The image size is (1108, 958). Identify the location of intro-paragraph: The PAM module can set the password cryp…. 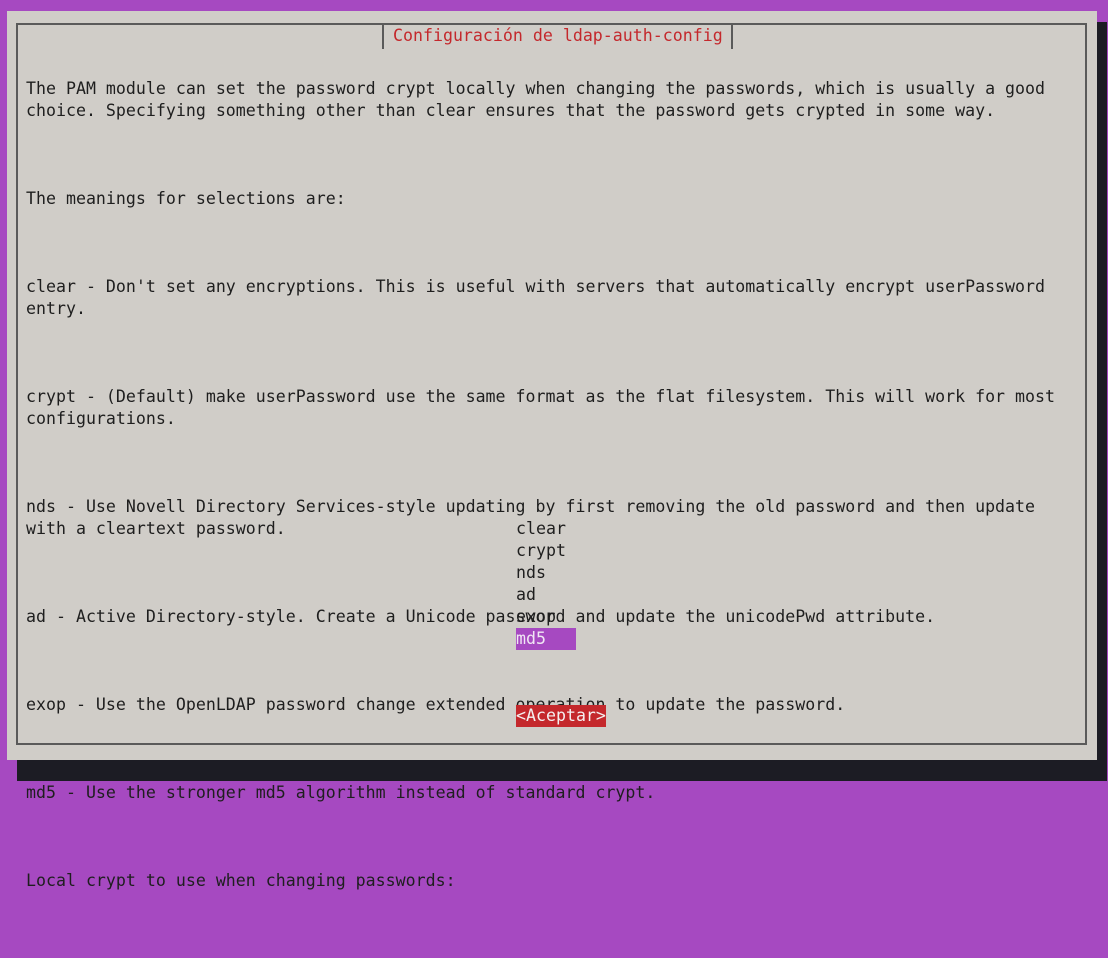
(536, 99).